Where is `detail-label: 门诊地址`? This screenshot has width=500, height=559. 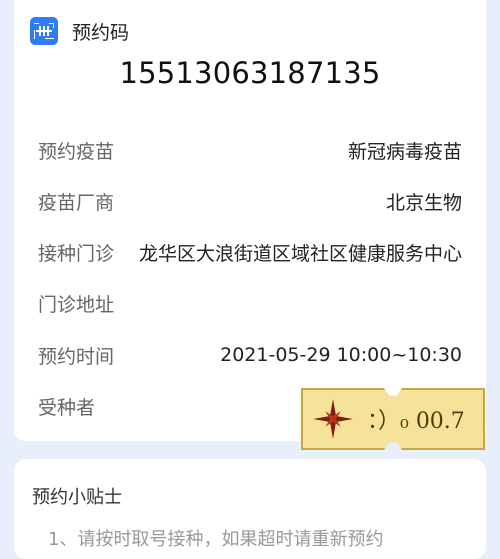
detail-label: 门诊地址 is located at coordinates (76, 304).